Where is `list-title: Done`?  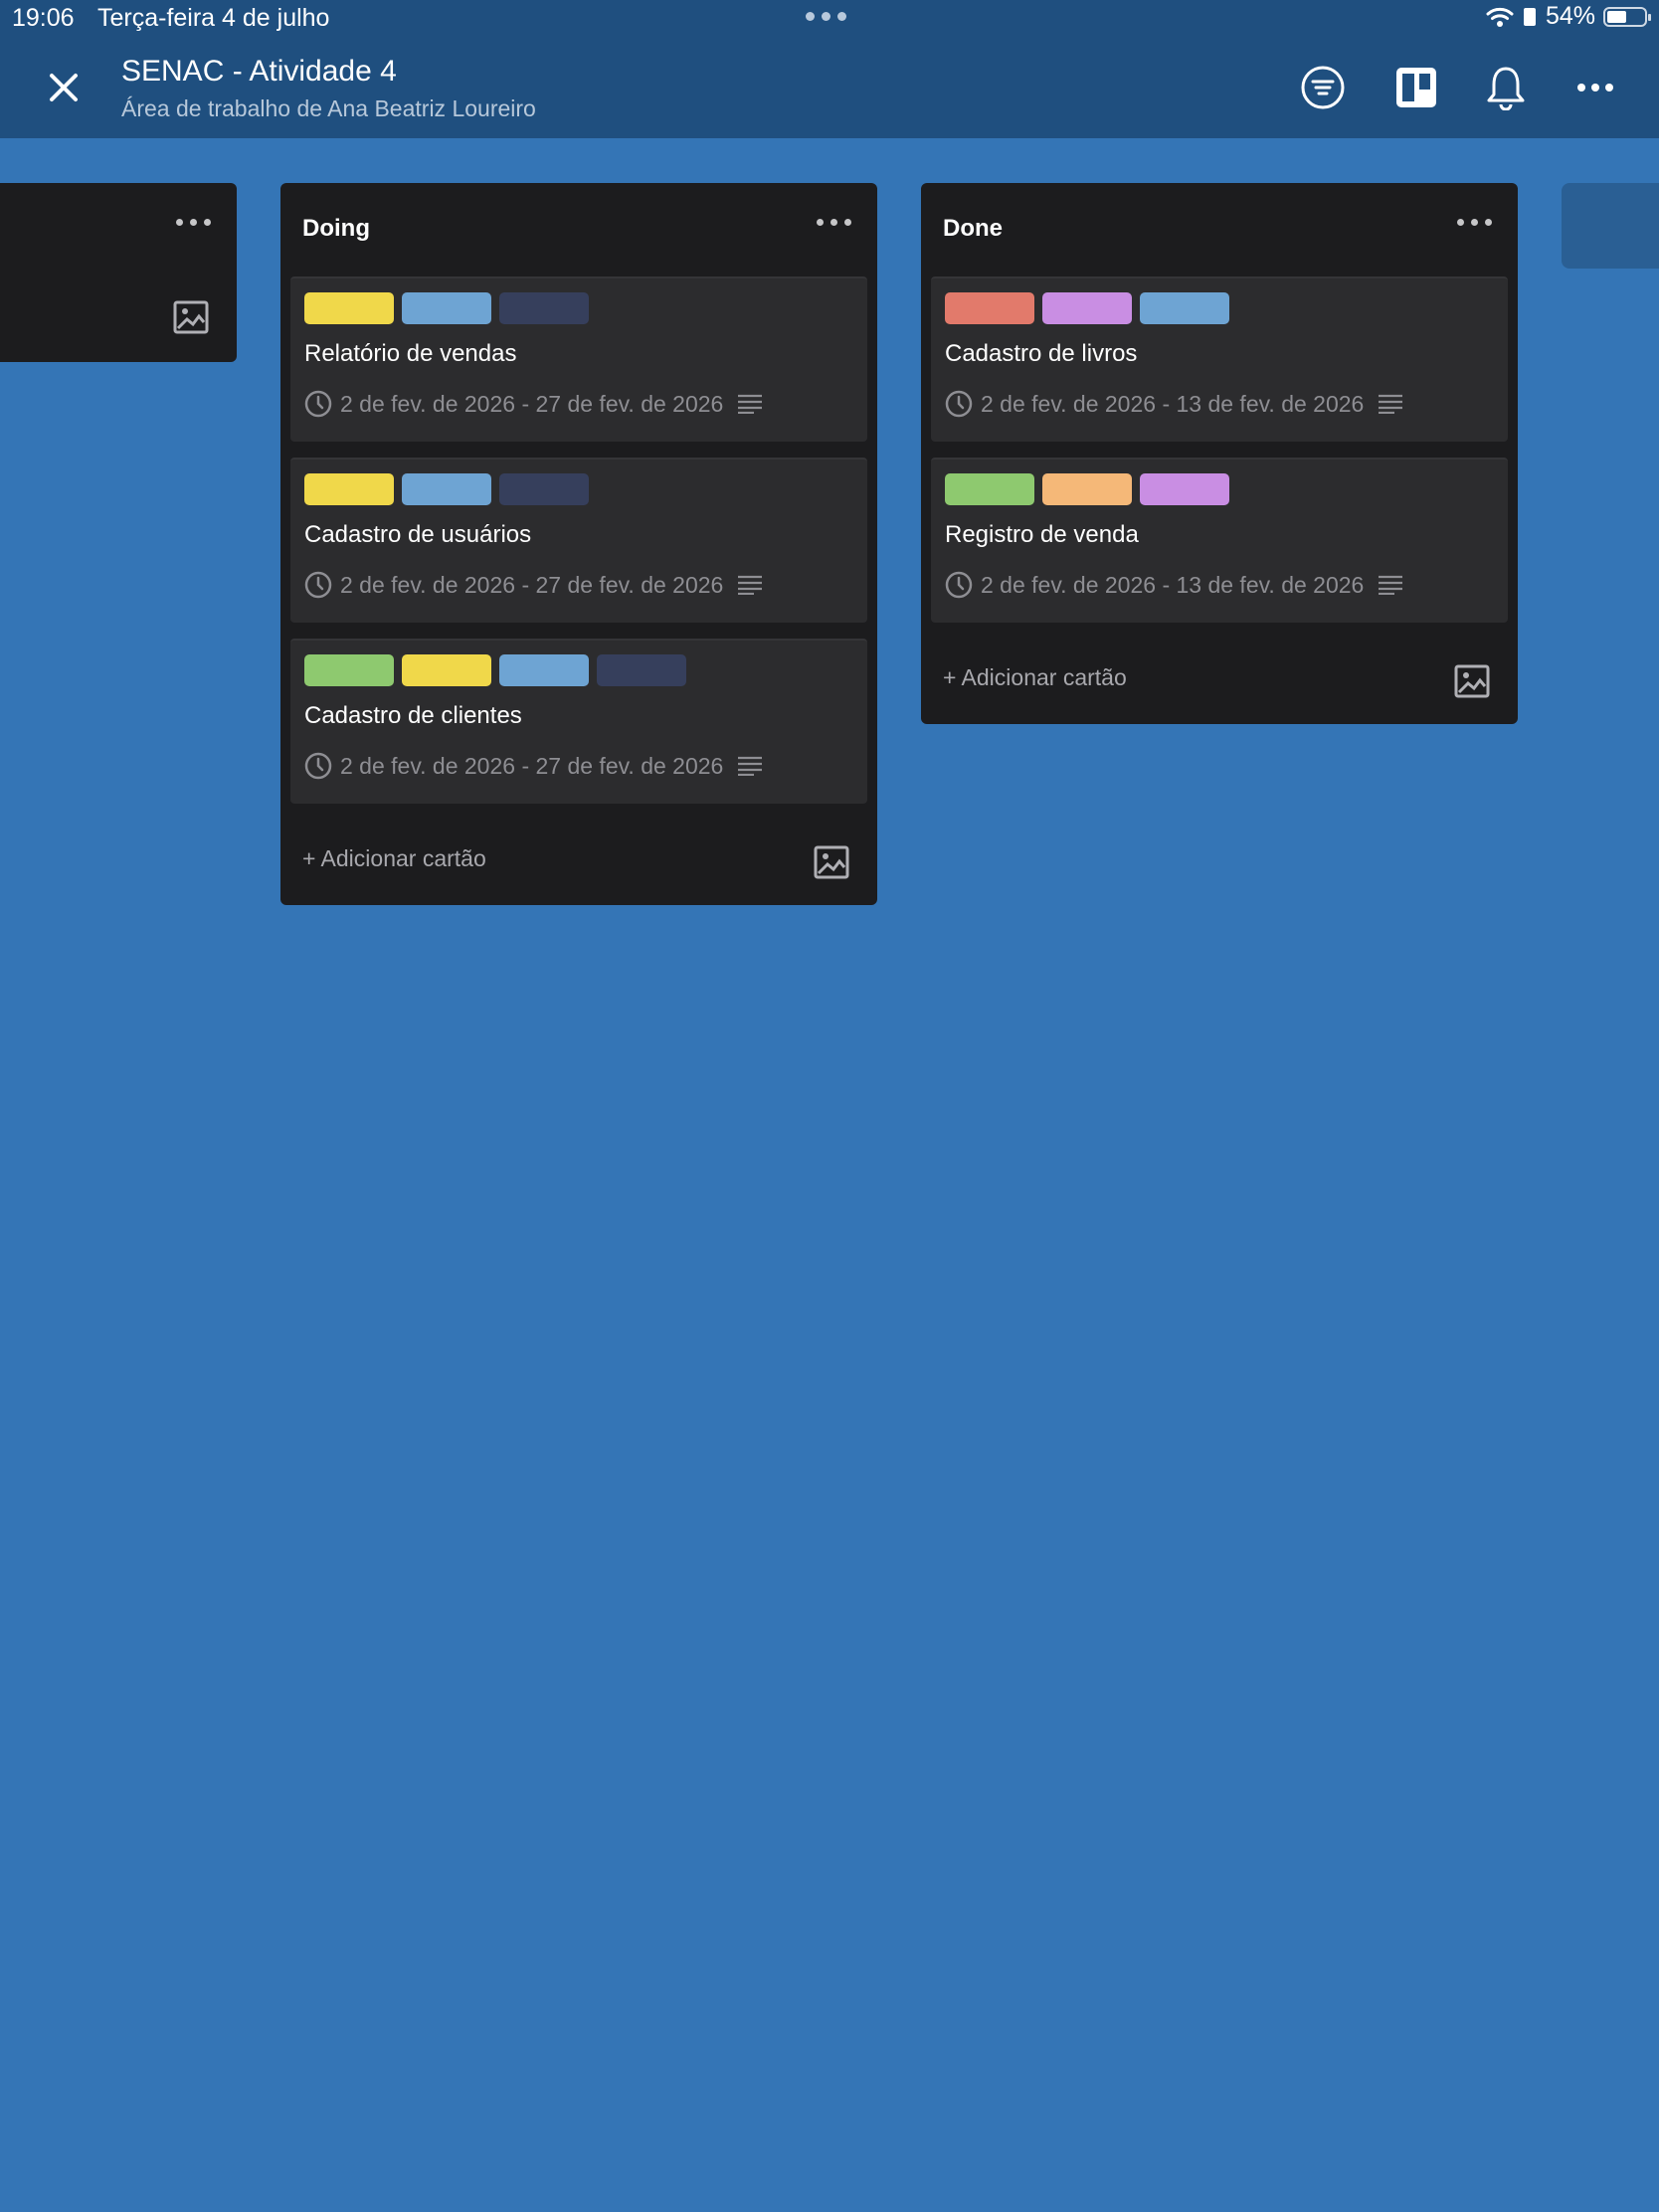
list-title: Done is located at coordinates (973, 228).